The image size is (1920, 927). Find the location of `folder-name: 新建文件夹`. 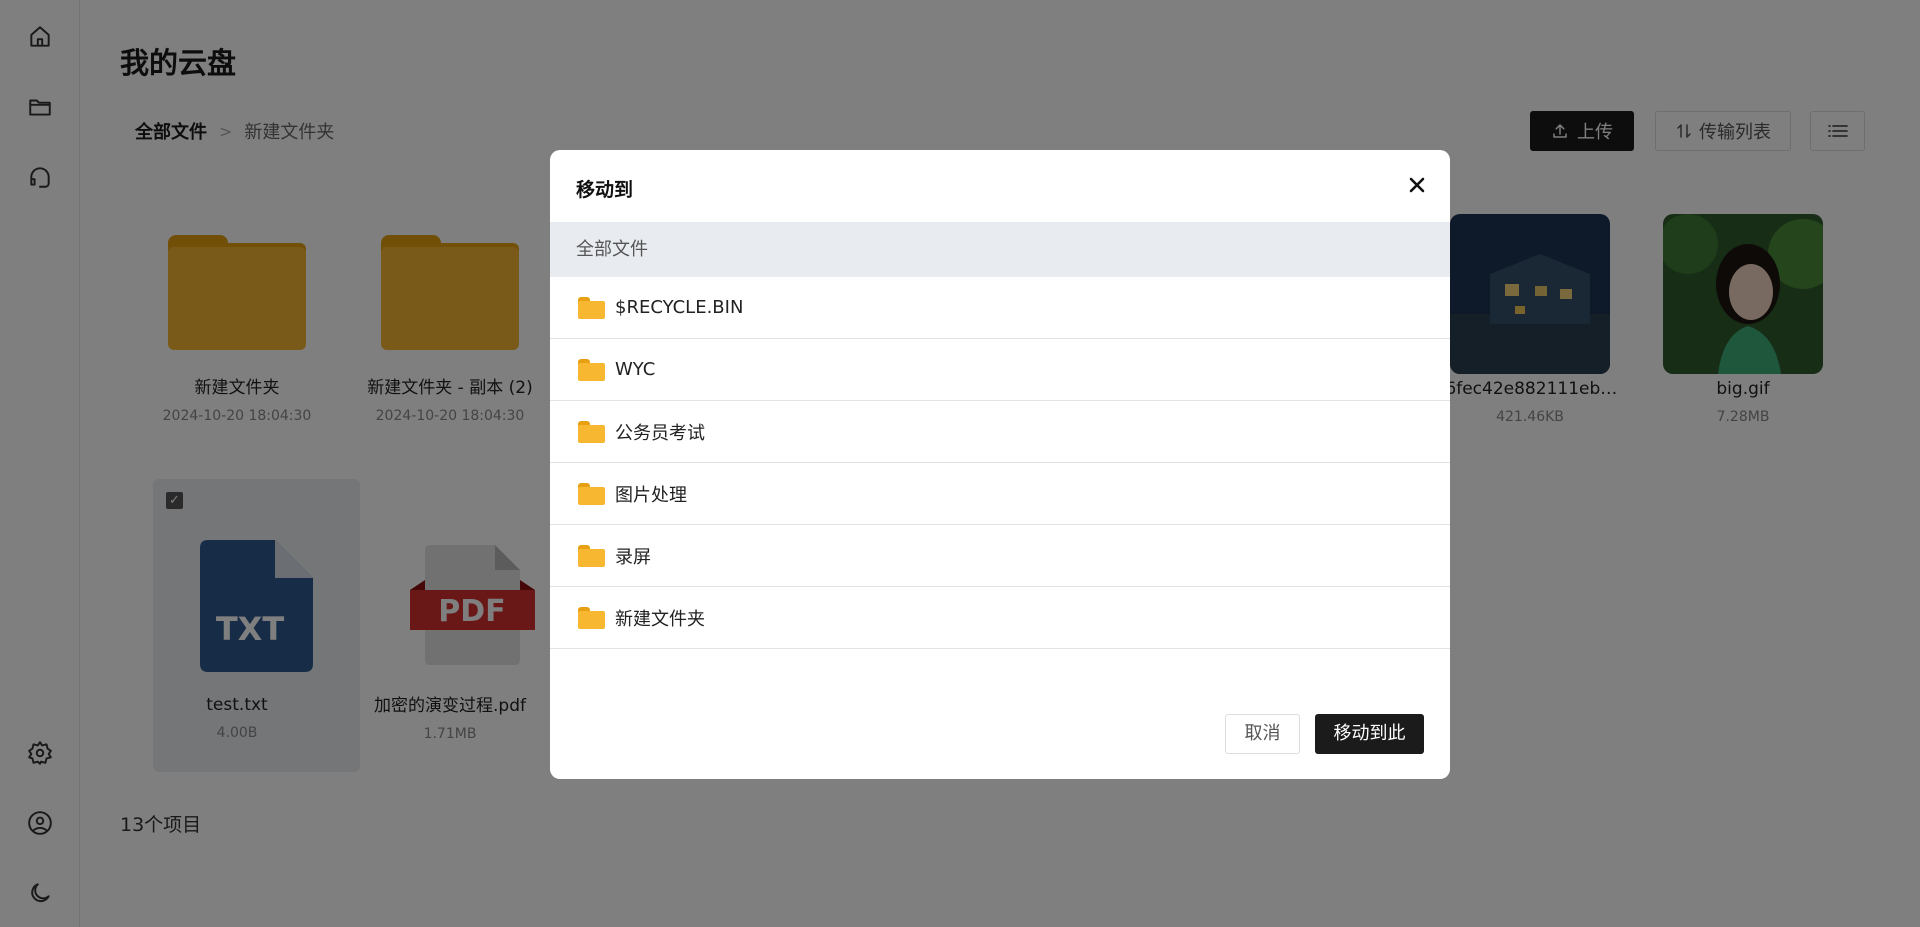

folder-name: 新建文件夹 is located at coordinates (660, 619).